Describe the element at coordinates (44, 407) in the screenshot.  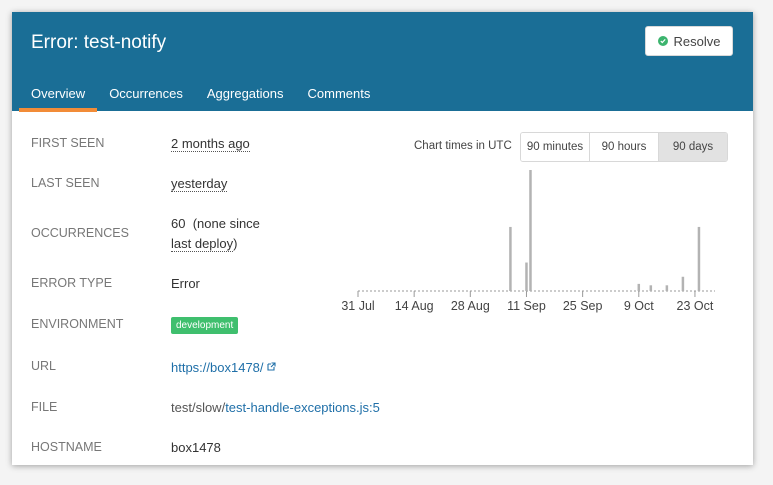
I see `file-label: FILE` at that location.